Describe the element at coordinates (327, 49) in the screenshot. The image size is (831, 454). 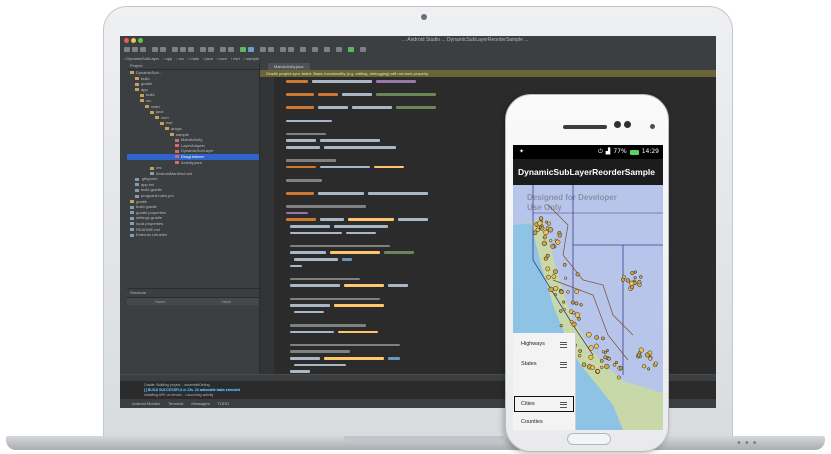
I see `settings-icon` at that location.